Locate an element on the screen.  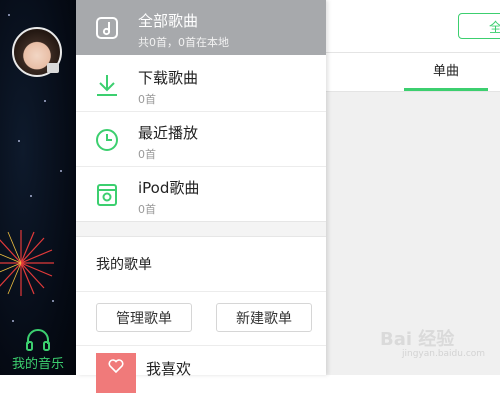
menu-item-all-songs: 全部歌曲 共0首，0首在本地 is located at coordinates (201, 27).